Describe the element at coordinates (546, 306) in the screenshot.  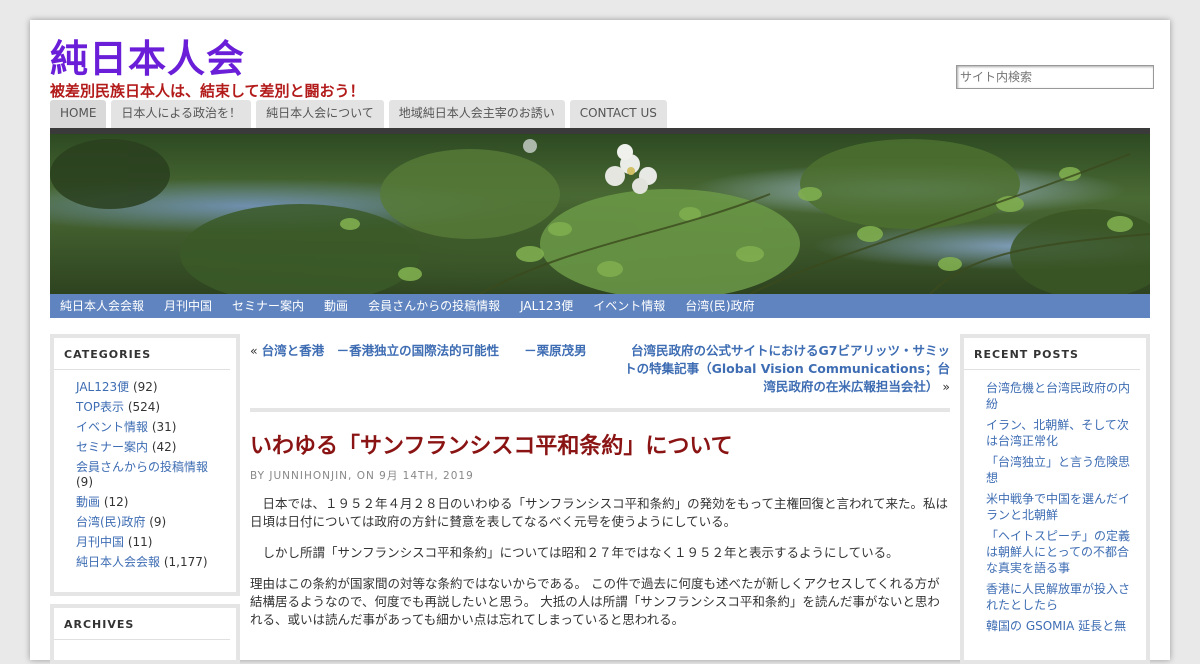
I see `category-nav-item: JAL123便` at that location.